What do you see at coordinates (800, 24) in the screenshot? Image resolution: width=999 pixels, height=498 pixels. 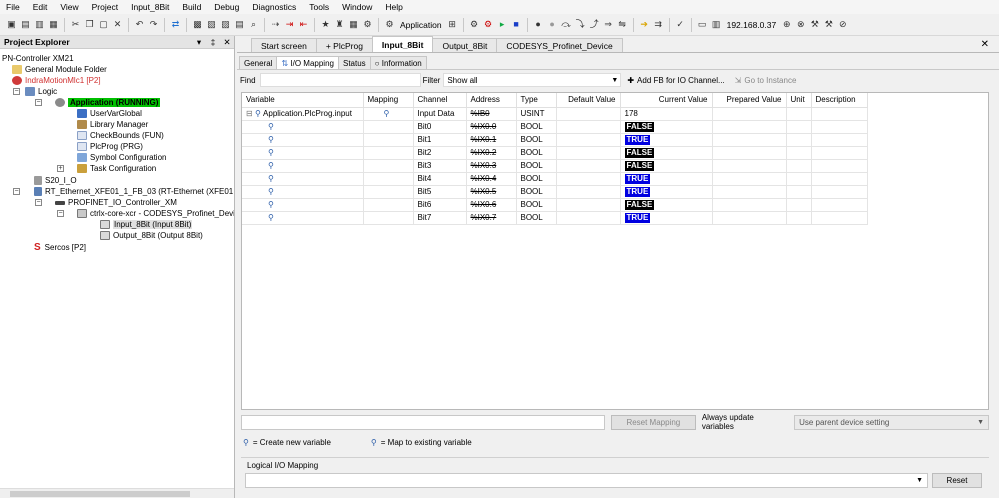 I see `scan-icon: ⊗` at bounding box center [800, 24].